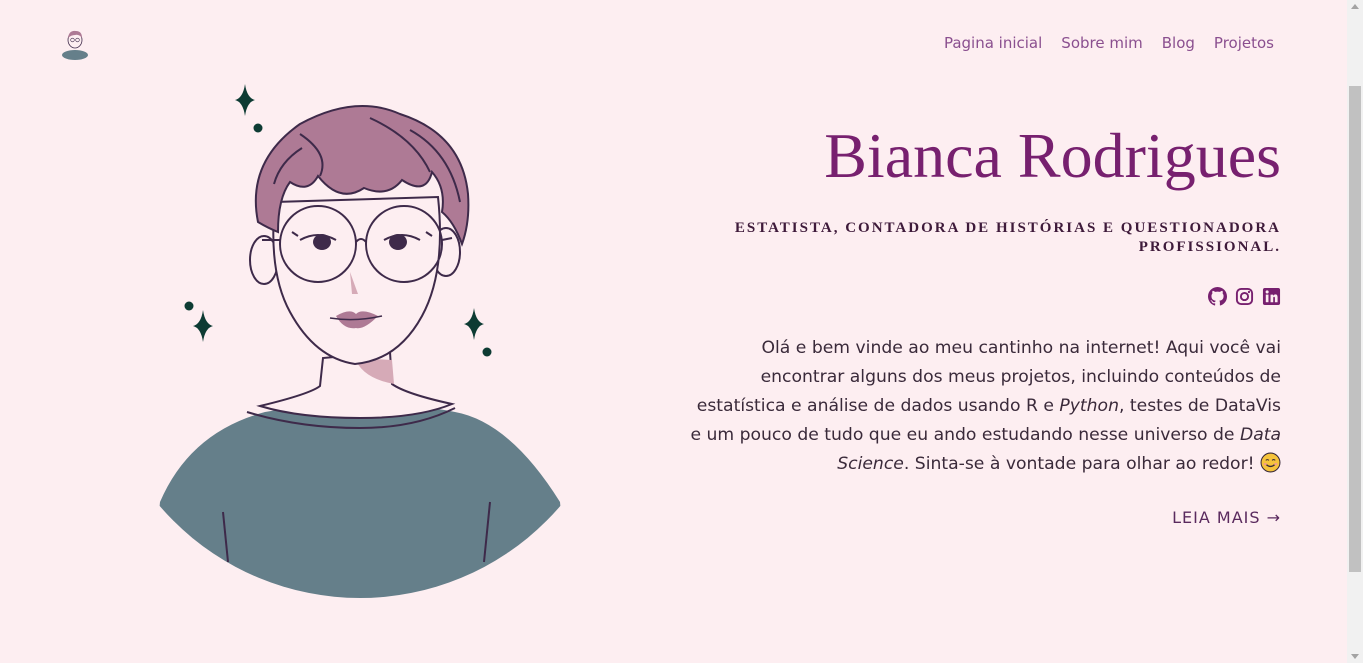 This screenshot has width=1363, height=663. I want to click on smiling-face-icon, so click(1270, 462).